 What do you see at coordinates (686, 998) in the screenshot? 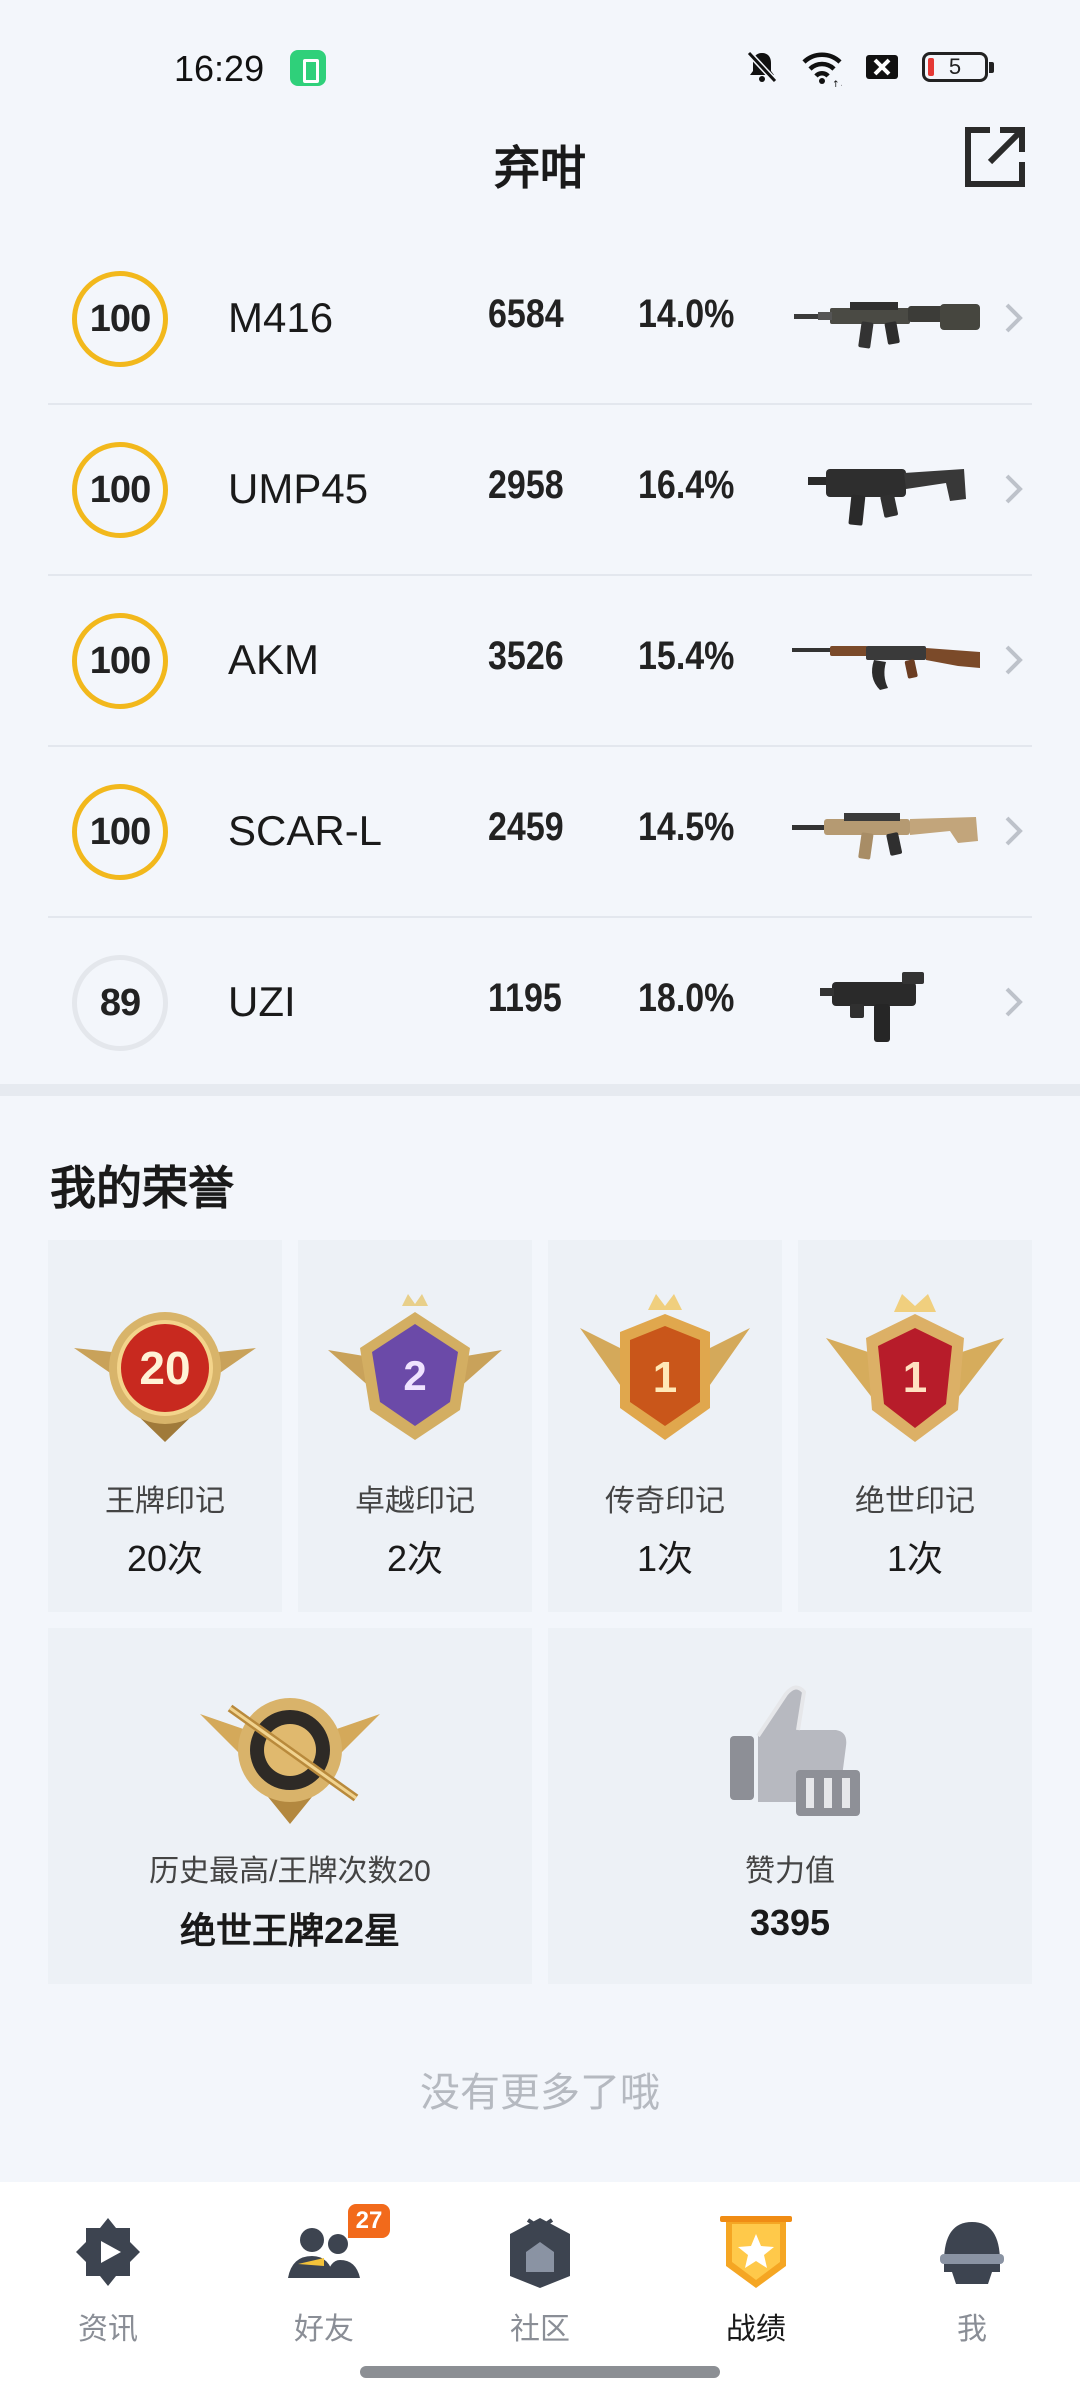
I see `weapon-rate: 18.0%` at bounding box center [686, 998].